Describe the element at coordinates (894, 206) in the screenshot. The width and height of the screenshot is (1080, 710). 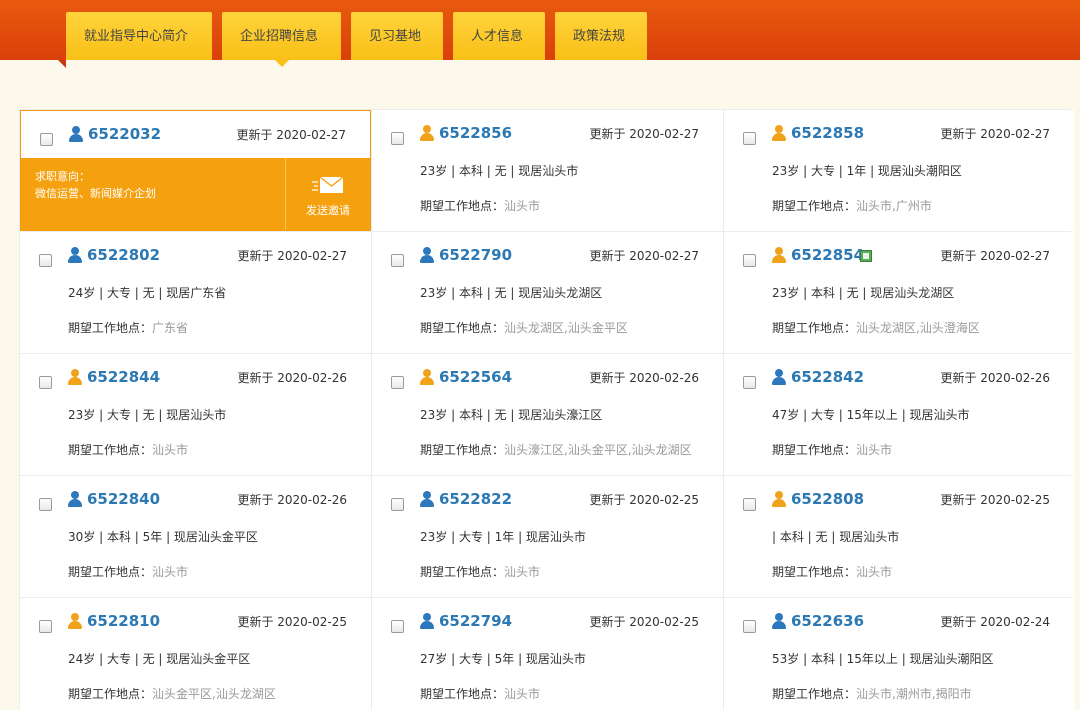
I see `location-value: 汕头市,广州市` at that location.